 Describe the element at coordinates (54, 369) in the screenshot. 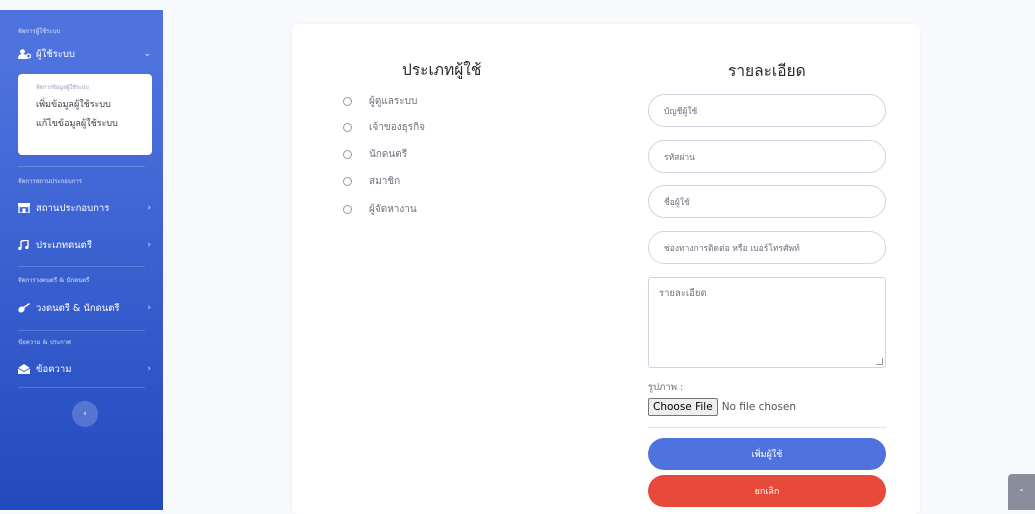

I see `sidebar-item-label: ข้อความ` at that location.